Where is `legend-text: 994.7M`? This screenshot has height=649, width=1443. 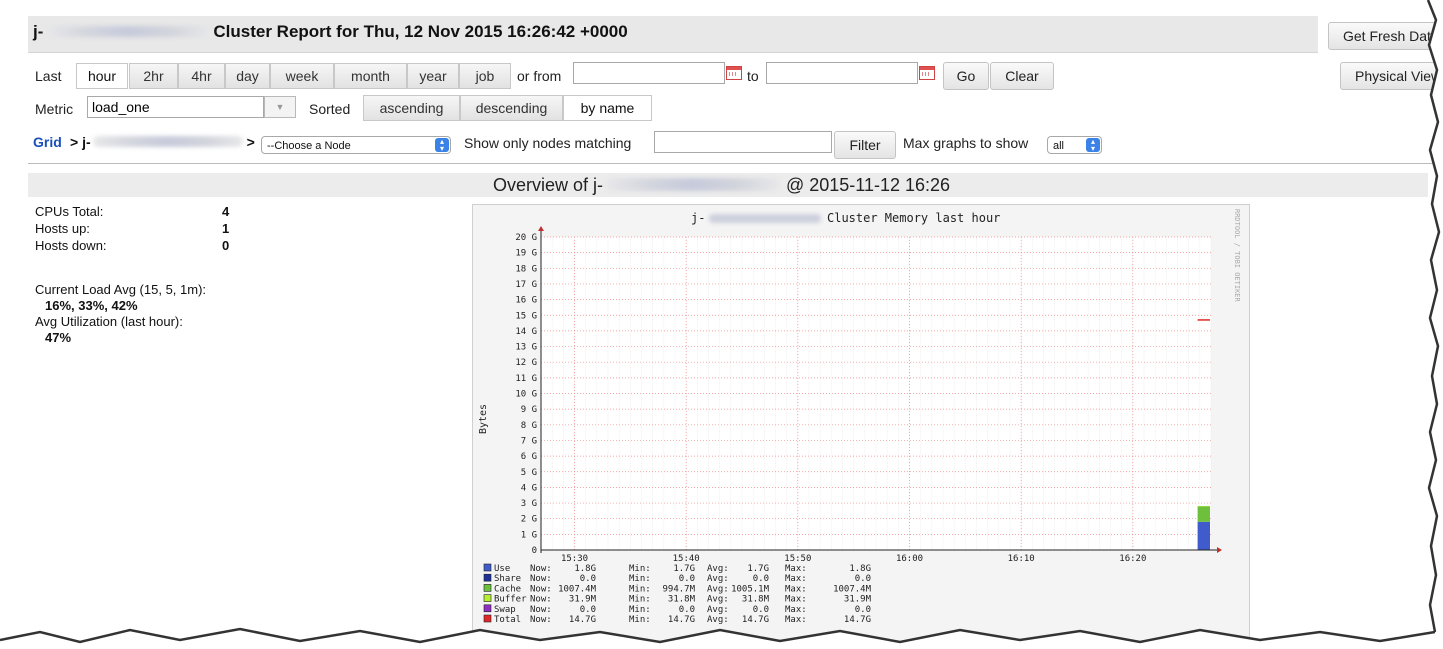 legend-text: 994.7M is located at coordinates (678, 589).